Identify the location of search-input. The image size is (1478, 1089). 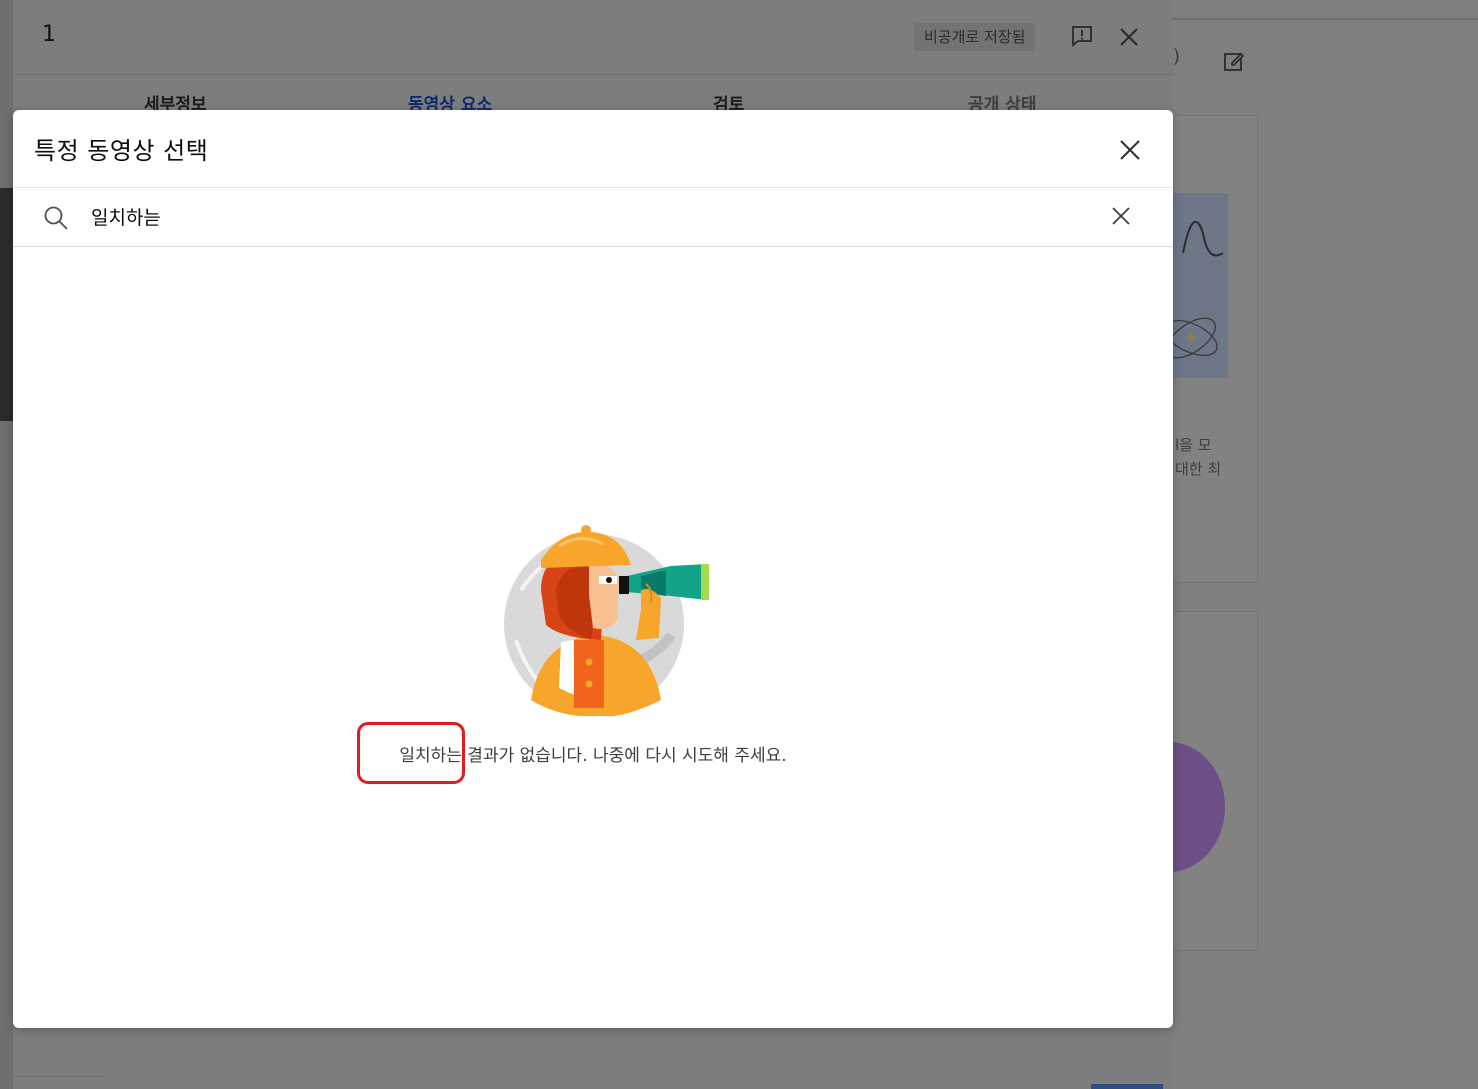
(591, 216).